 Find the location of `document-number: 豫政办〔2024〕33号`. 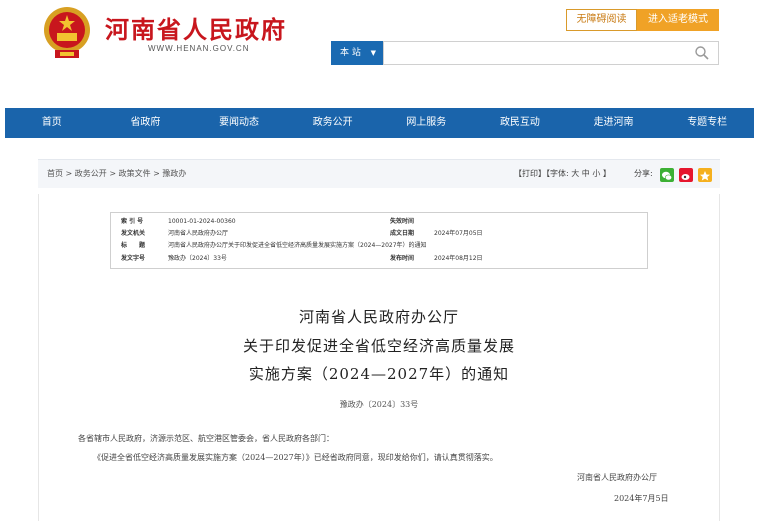

document-number: 豫政办〔2024〕33号 is located at coordinates (379, 404).